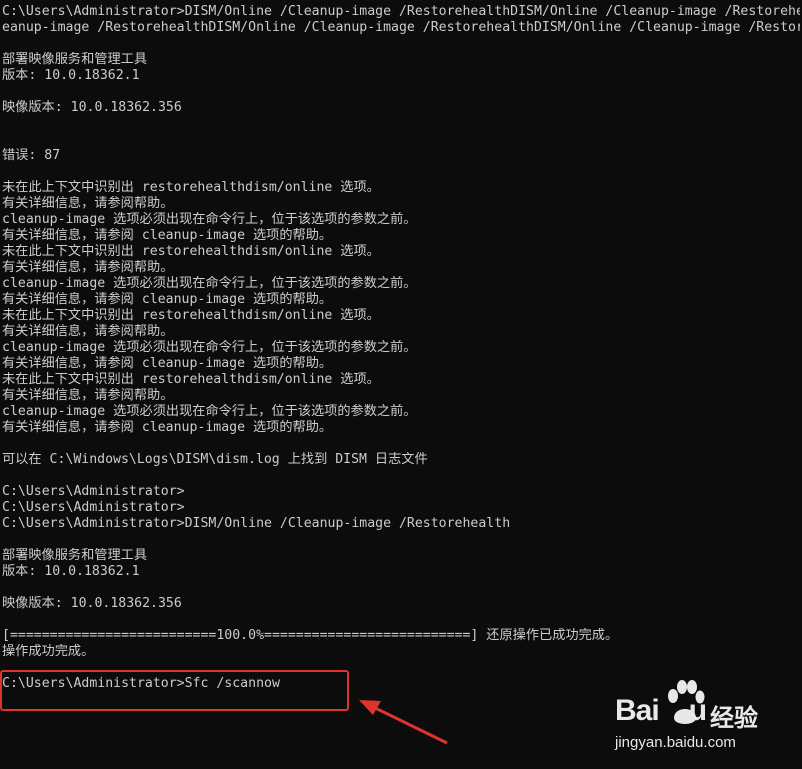  I want to click on console-line: 错误: 87, so click(31, 155).